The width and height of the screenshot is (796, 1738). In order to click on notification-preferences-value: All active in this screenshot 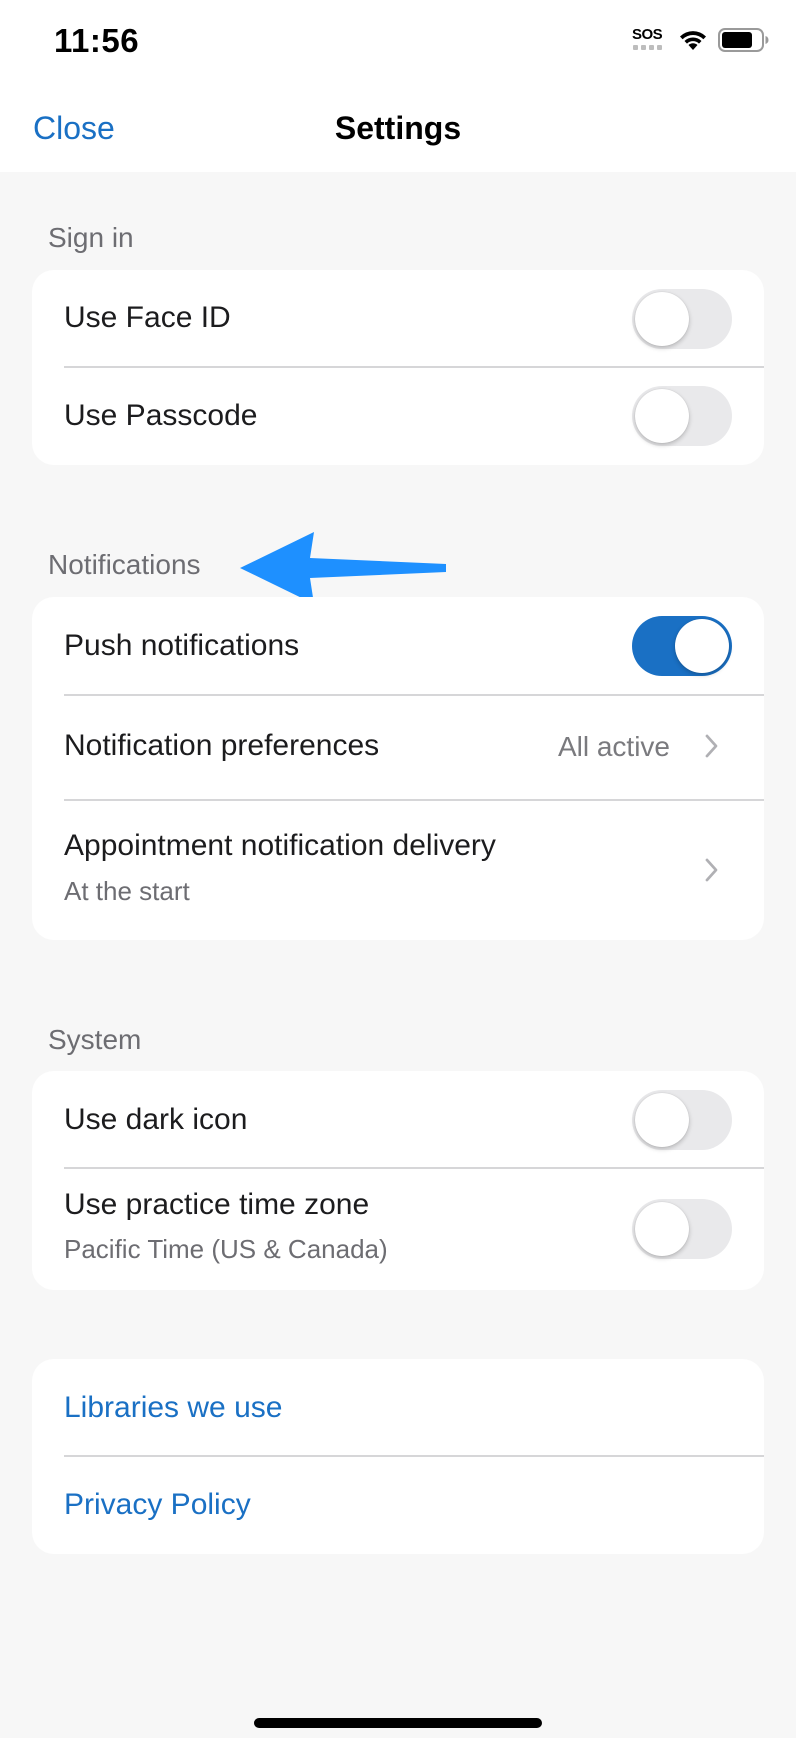, I will do `click(613, 746)`.